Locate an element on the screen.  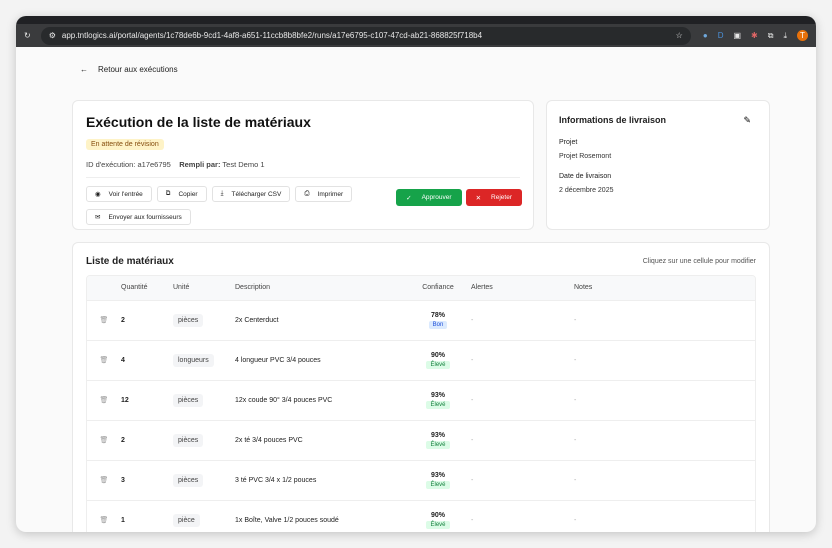
quantity-cell: 1 is located at coordinates (147, 516).